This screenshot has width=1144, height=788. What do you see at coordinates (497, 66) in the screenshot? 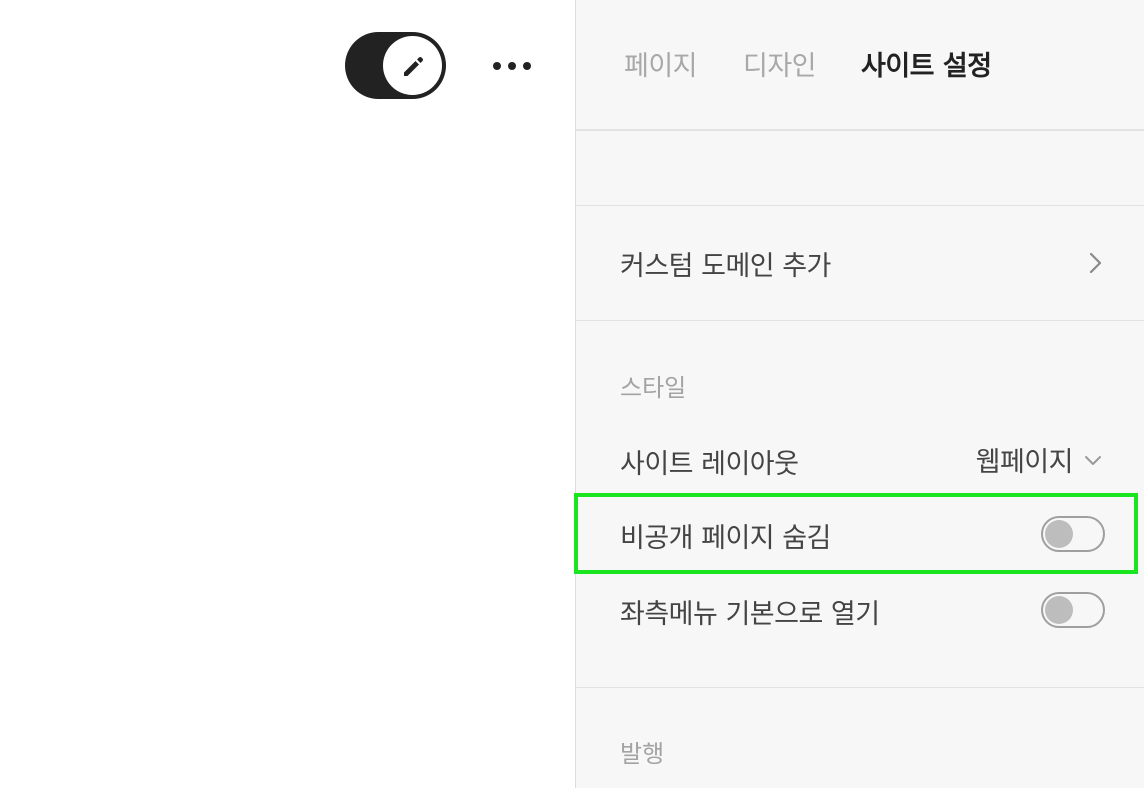
I see `more-horizontal-icon` at bounding box center [497, 66].